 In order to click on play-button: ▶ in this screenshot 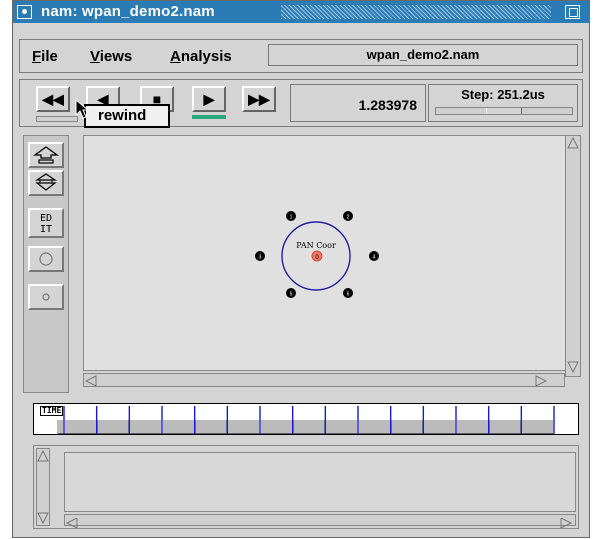, I will do `click(209, 99)`.